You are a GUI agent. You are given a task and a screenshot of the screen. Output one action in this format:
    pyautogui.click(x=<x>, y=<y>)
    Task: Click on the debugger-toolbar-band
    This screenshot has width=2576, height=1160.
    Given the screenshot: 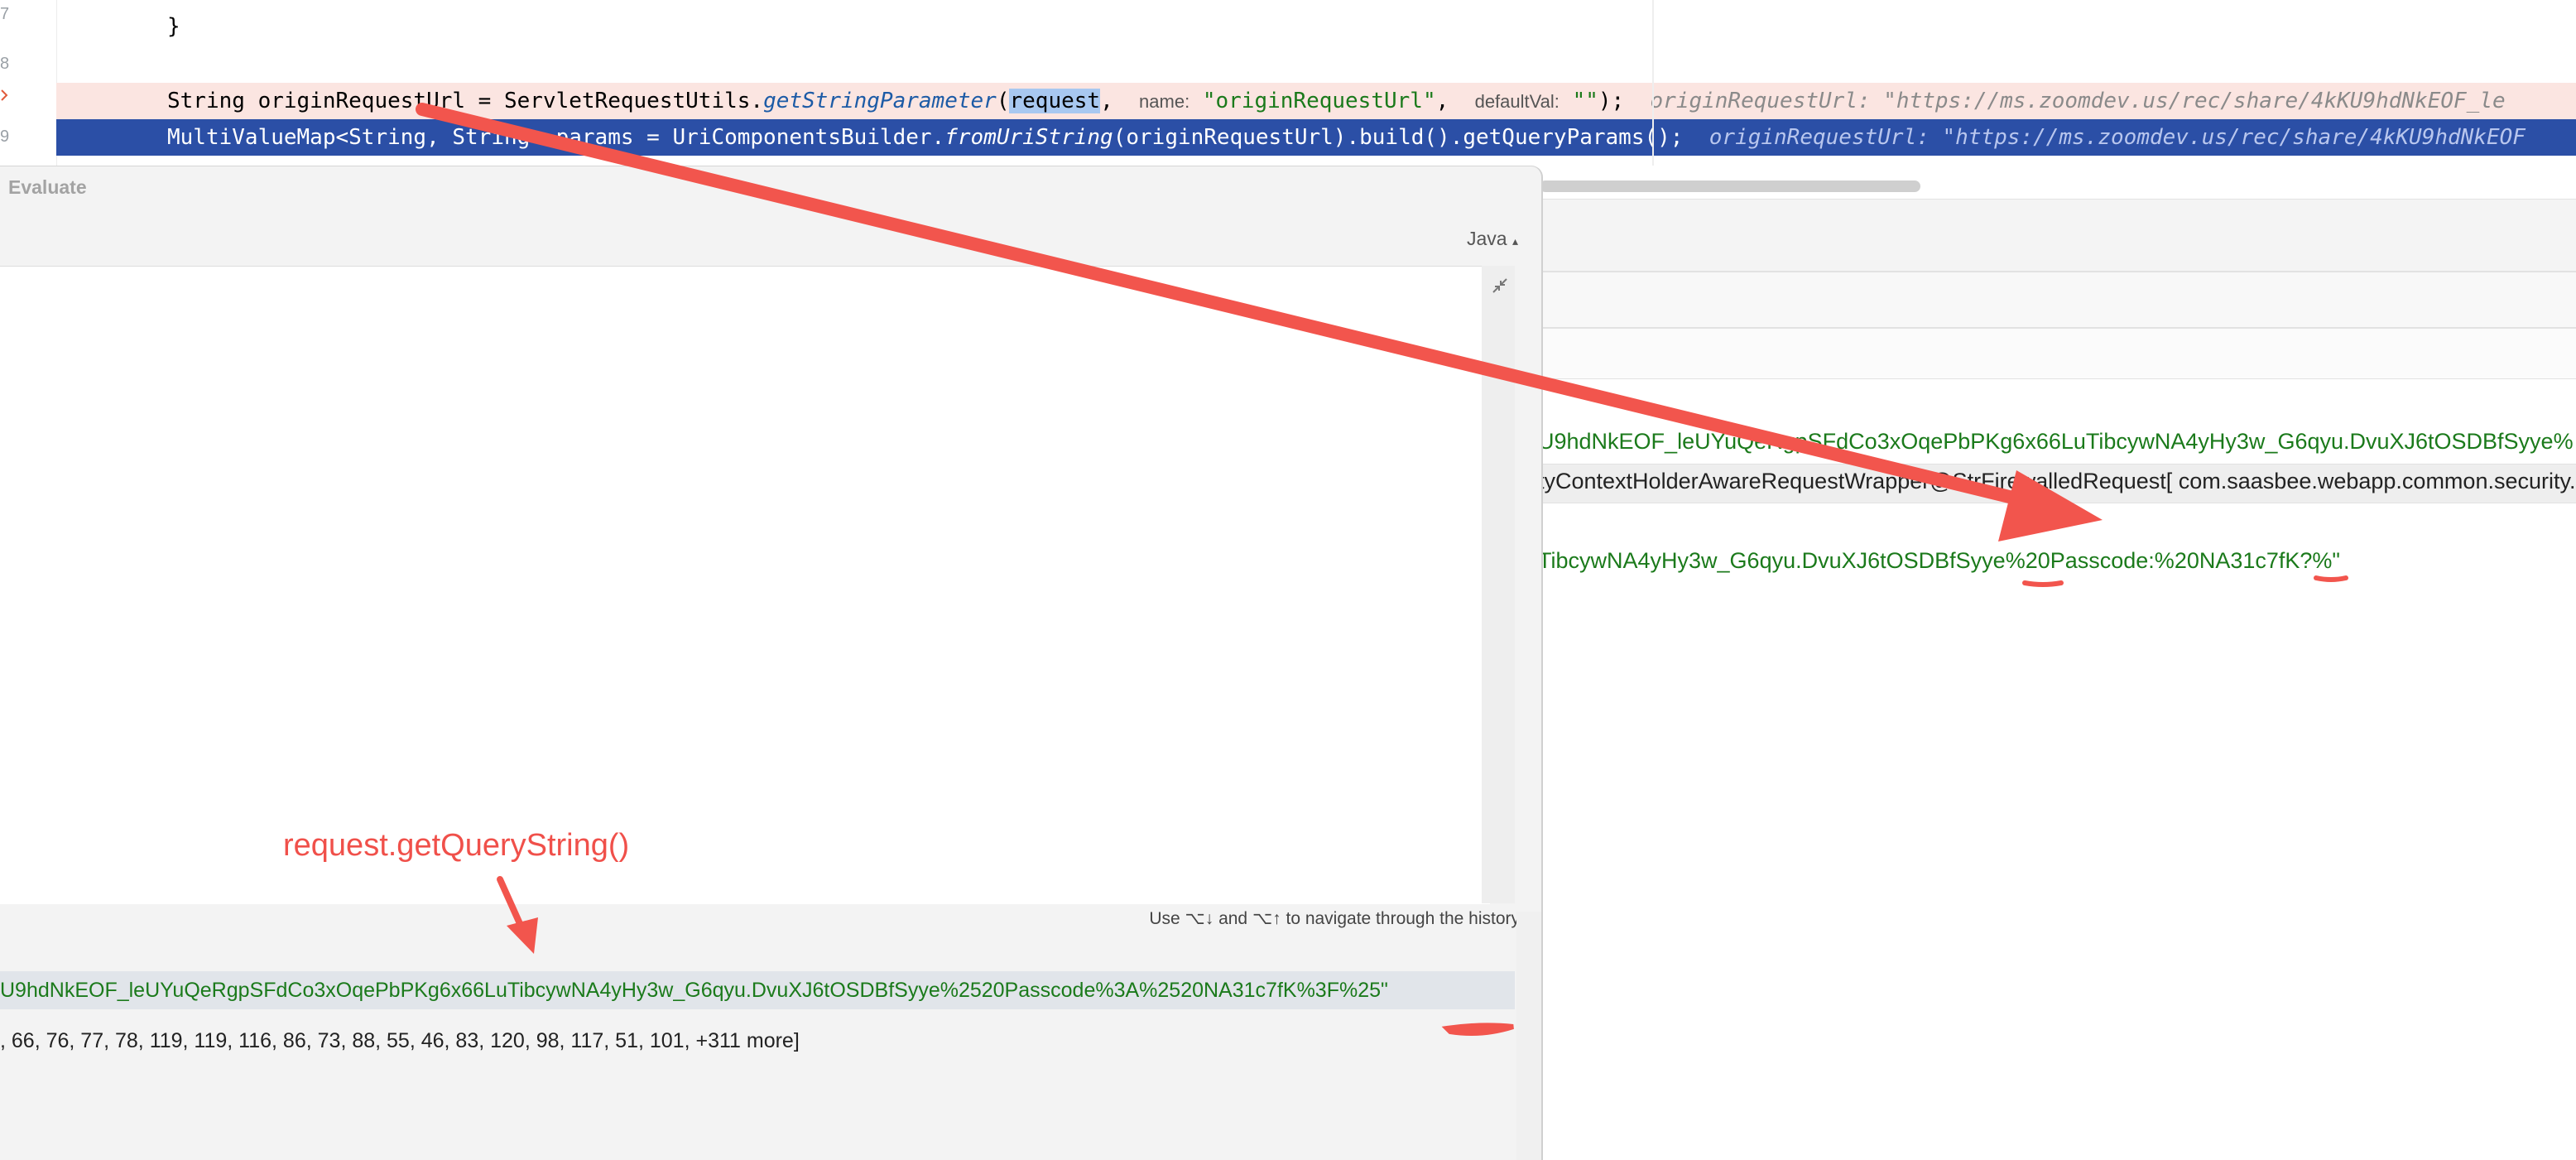 What is the action you would take?
    pyautogui.click(x=2058, y=235)
    